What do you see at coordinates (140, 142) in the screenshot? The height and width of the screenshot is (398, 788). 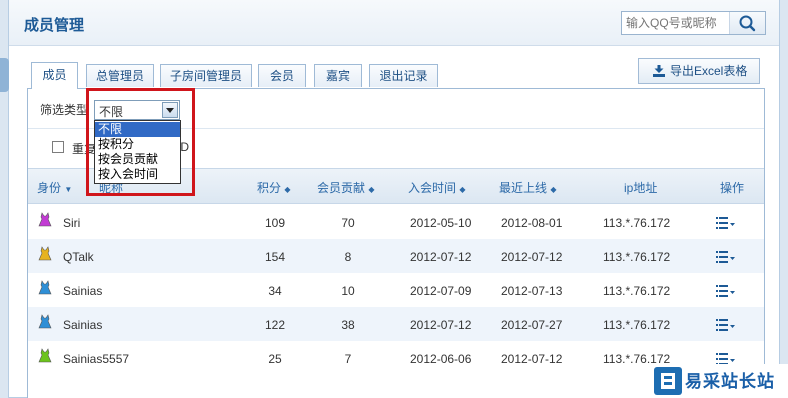 I see `highlight-annotation` at bounding box center [140, 142].